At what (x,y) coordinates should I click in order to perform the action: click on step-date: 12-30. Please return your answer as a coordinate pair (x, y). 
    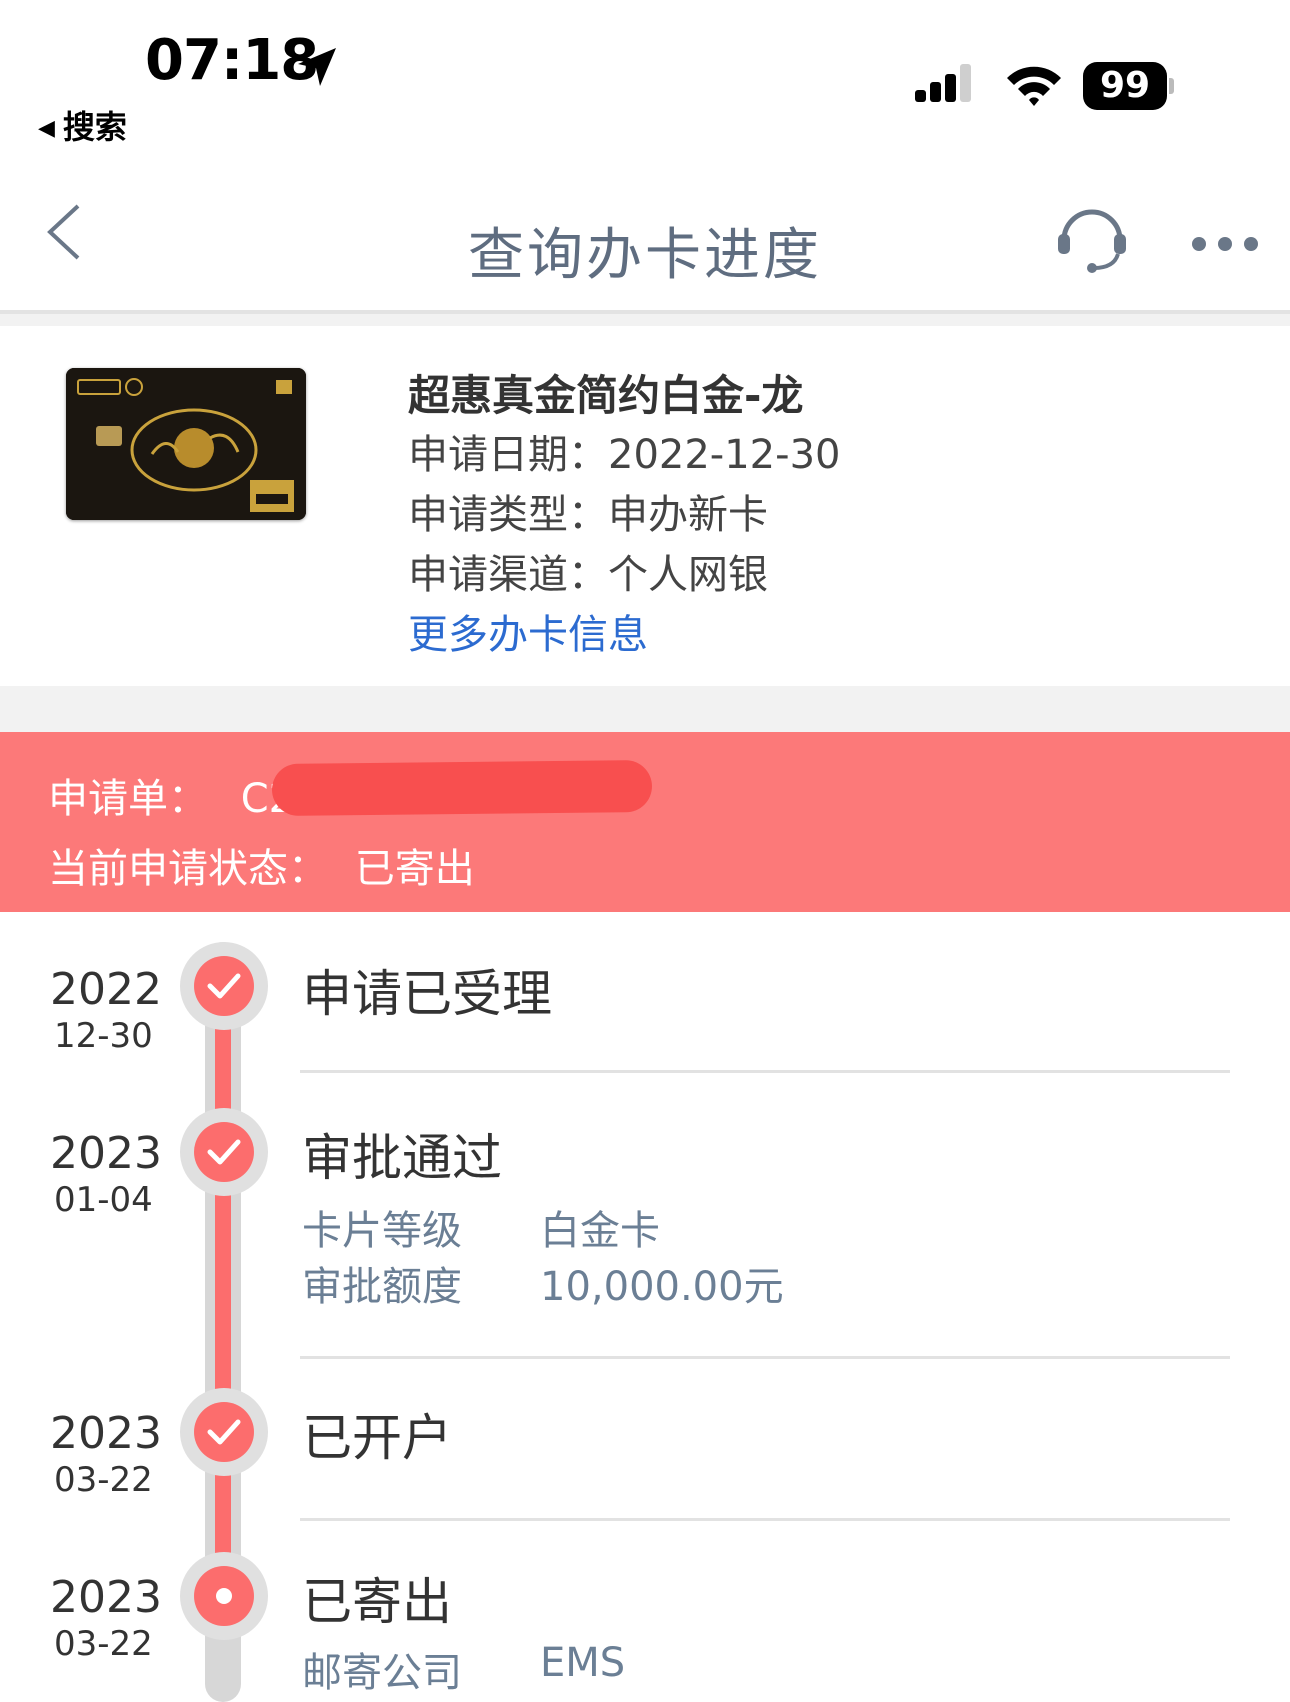
    Looking at the image, I should click on (103, 1036).